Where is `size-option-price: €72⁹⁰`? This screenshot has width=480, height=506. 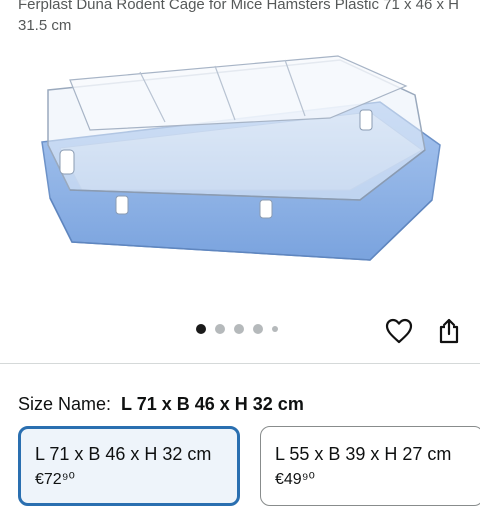 size-option-price: €72⁹⁰ is located at coordinates (55, 479).